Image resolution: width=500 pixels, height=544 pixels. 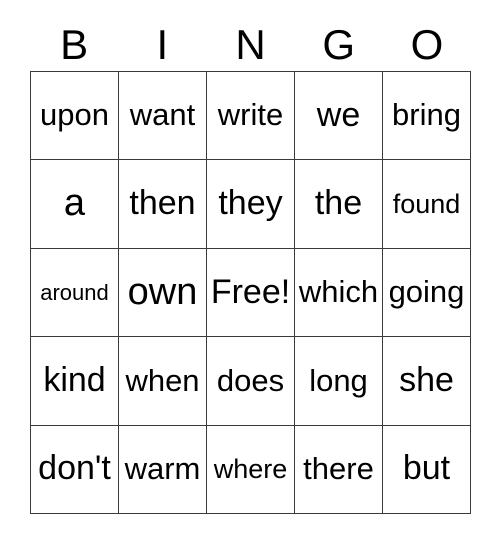 I want to click on bingo-row: a then they the found, so click(x=251, y=204).